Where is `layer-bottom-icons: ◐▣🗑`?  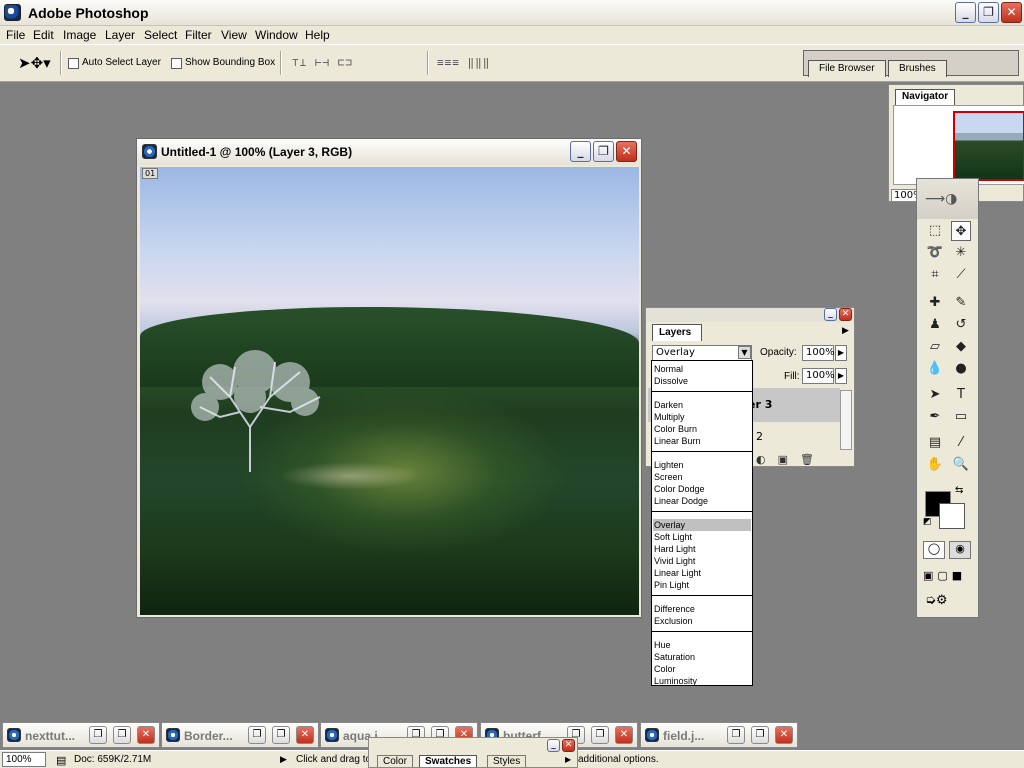
layer-bottom-icons: ◐▣🗑 is located at coordinates (791, 459).